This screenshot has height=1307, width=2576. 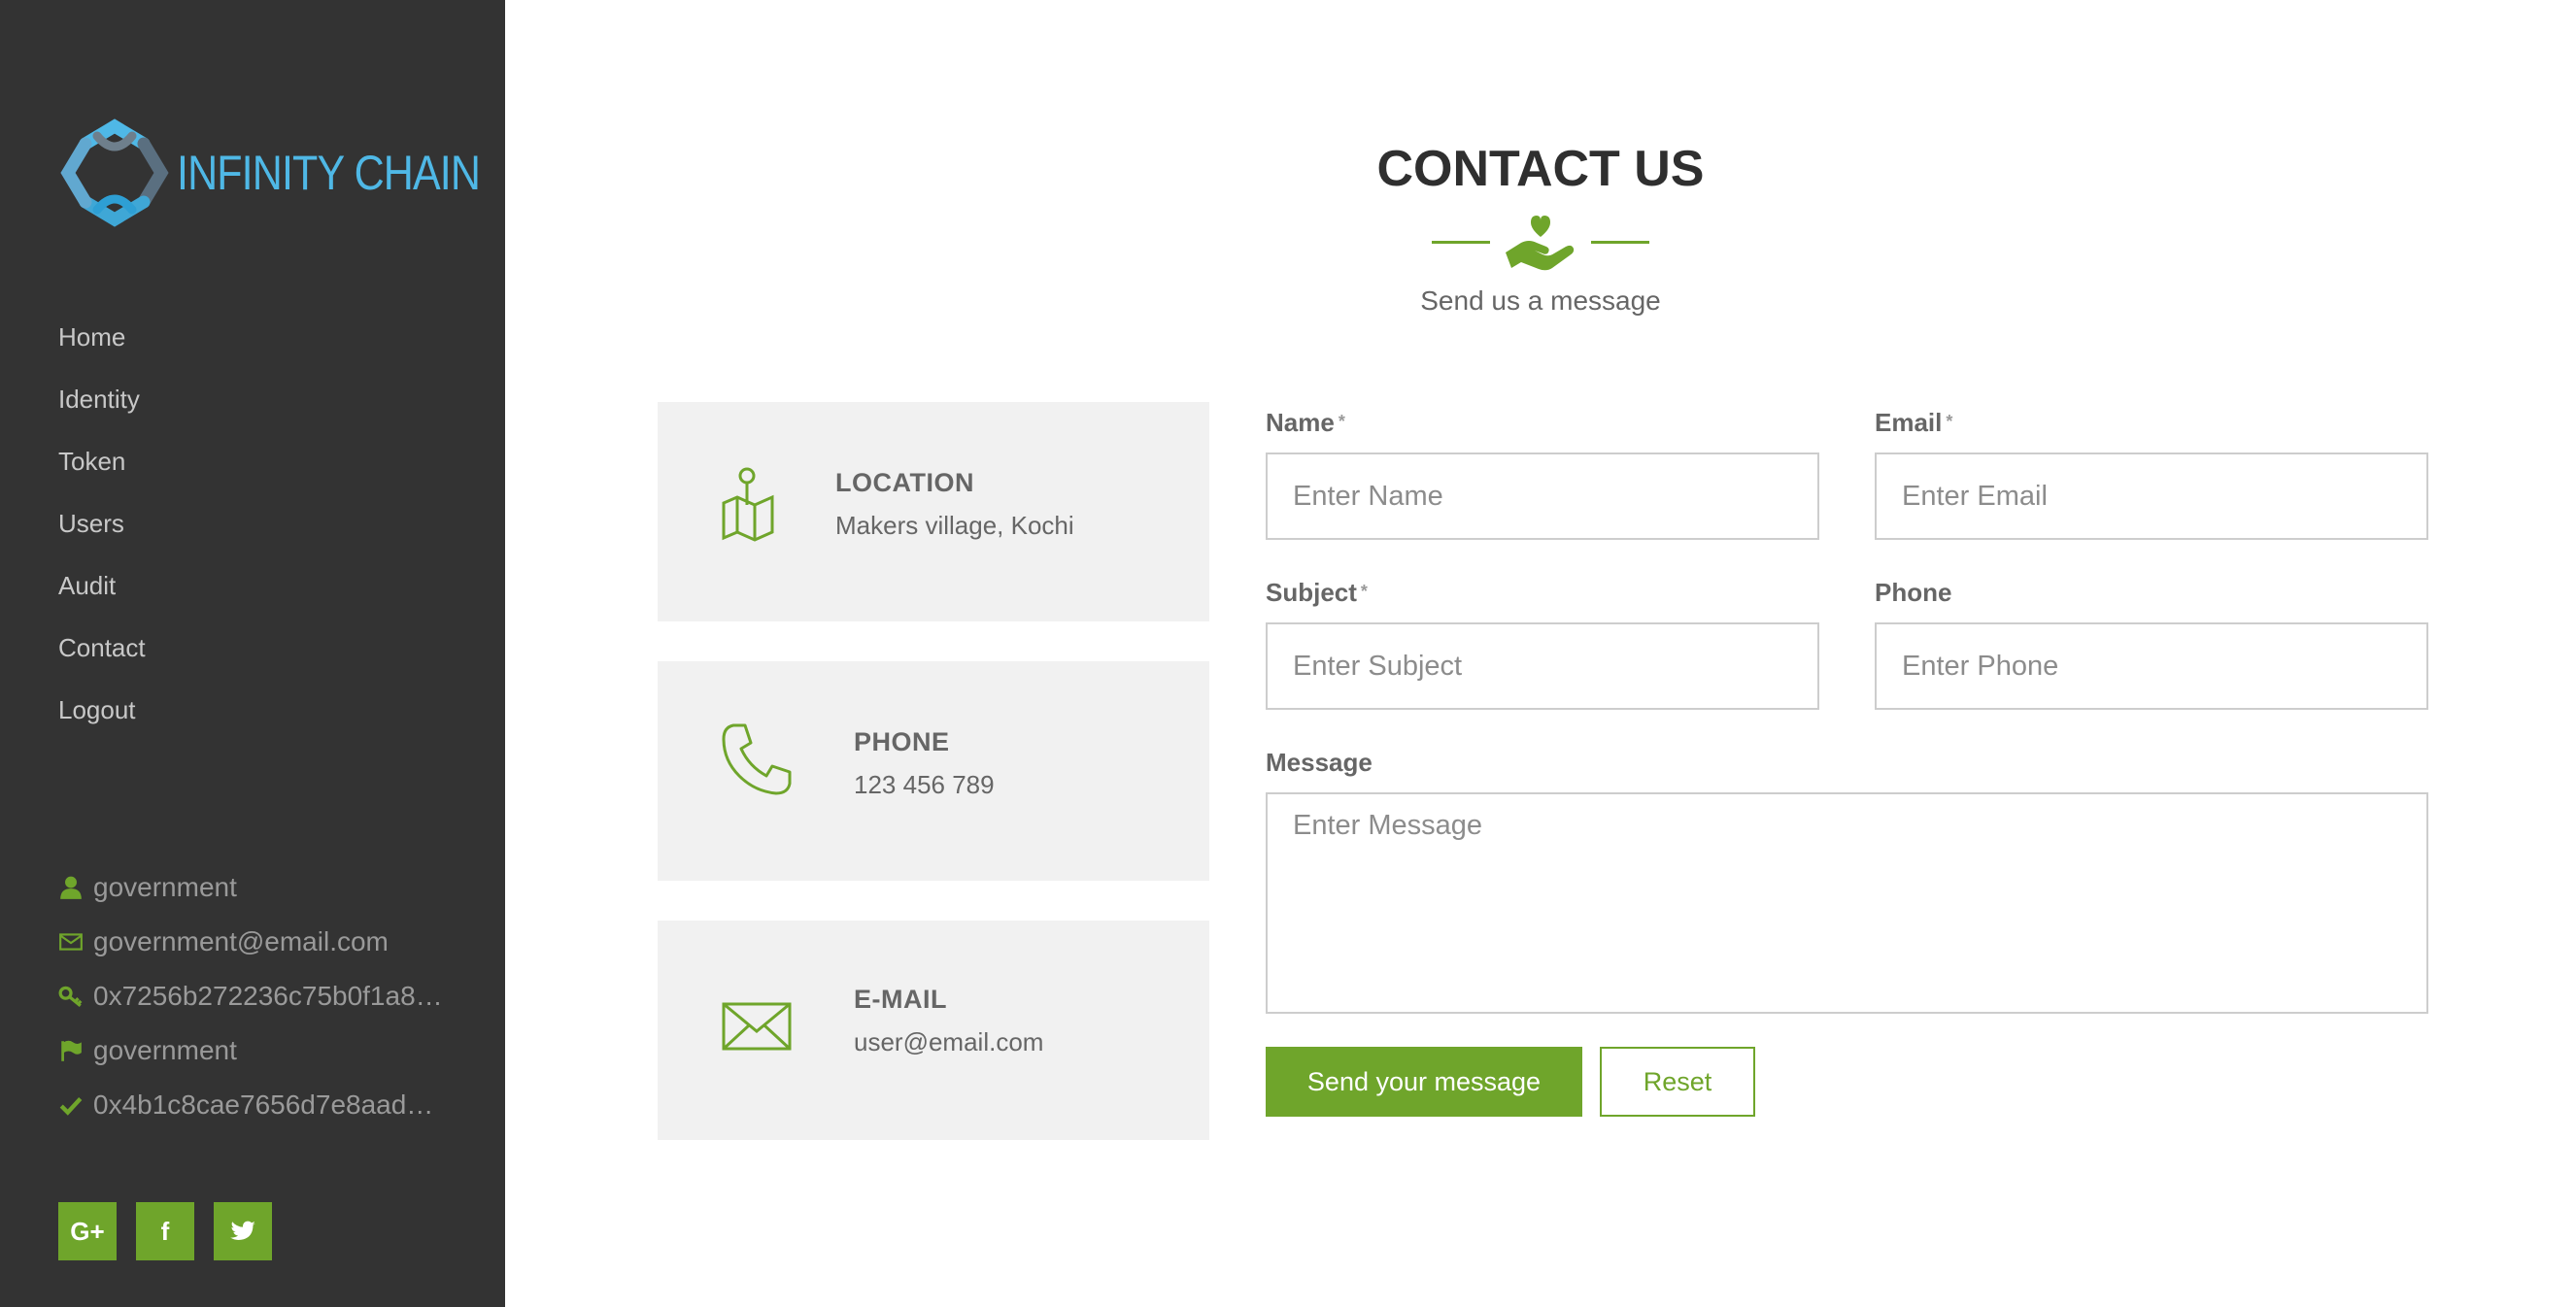 What do you see at coordinates (102, 720) in the screenshot?
I see `nav-item-logout: Logout` at bounding box center [102, 720].